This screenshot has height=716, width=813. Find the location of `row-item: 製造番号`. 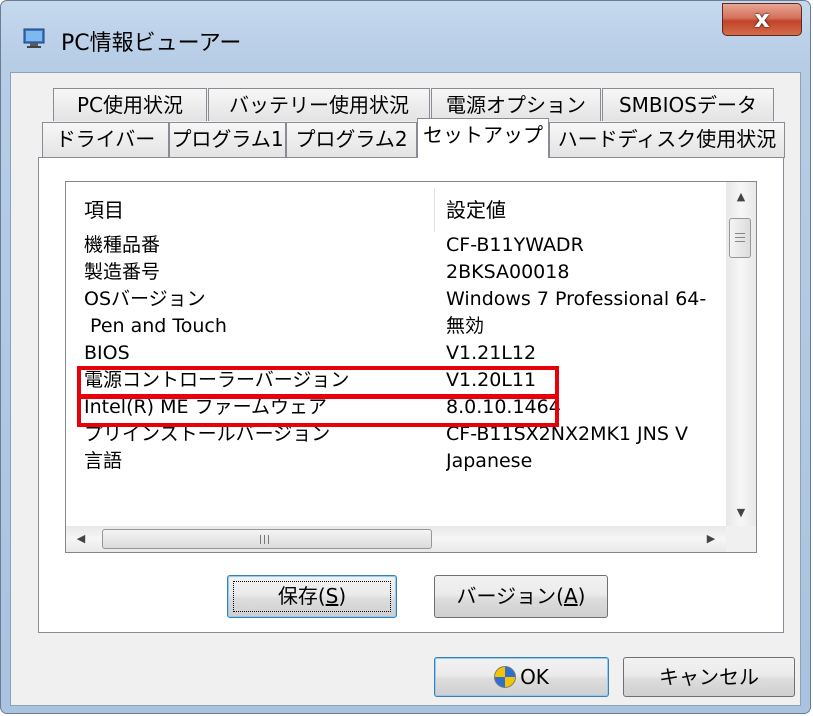

row-item: 製造番号 is located at coordinates (122, 272).